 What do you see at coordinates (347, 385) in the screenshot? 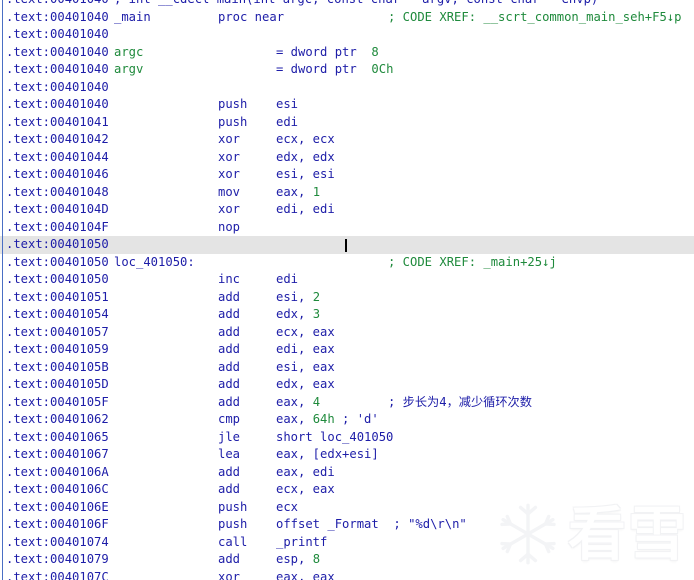
I see `code-line: .text:0040105D add edx, eax` at bounding box center [347, 385].